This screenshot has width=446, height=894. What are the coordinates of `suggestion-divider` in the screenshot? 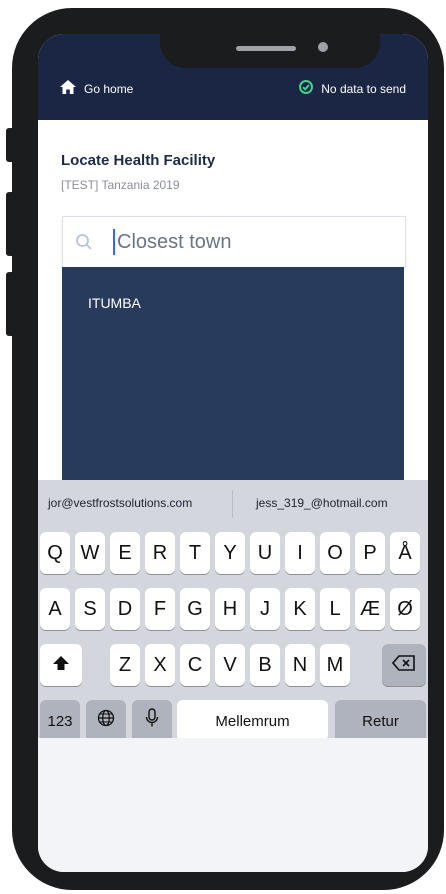 It's located at (232, 504).